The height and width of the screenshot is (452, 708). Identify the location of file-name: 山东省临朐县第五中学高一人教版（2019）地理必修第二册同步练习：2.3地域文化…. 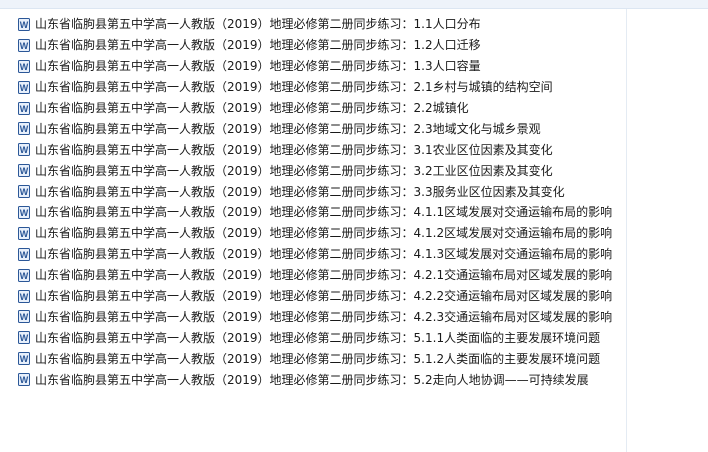
(288, 128).